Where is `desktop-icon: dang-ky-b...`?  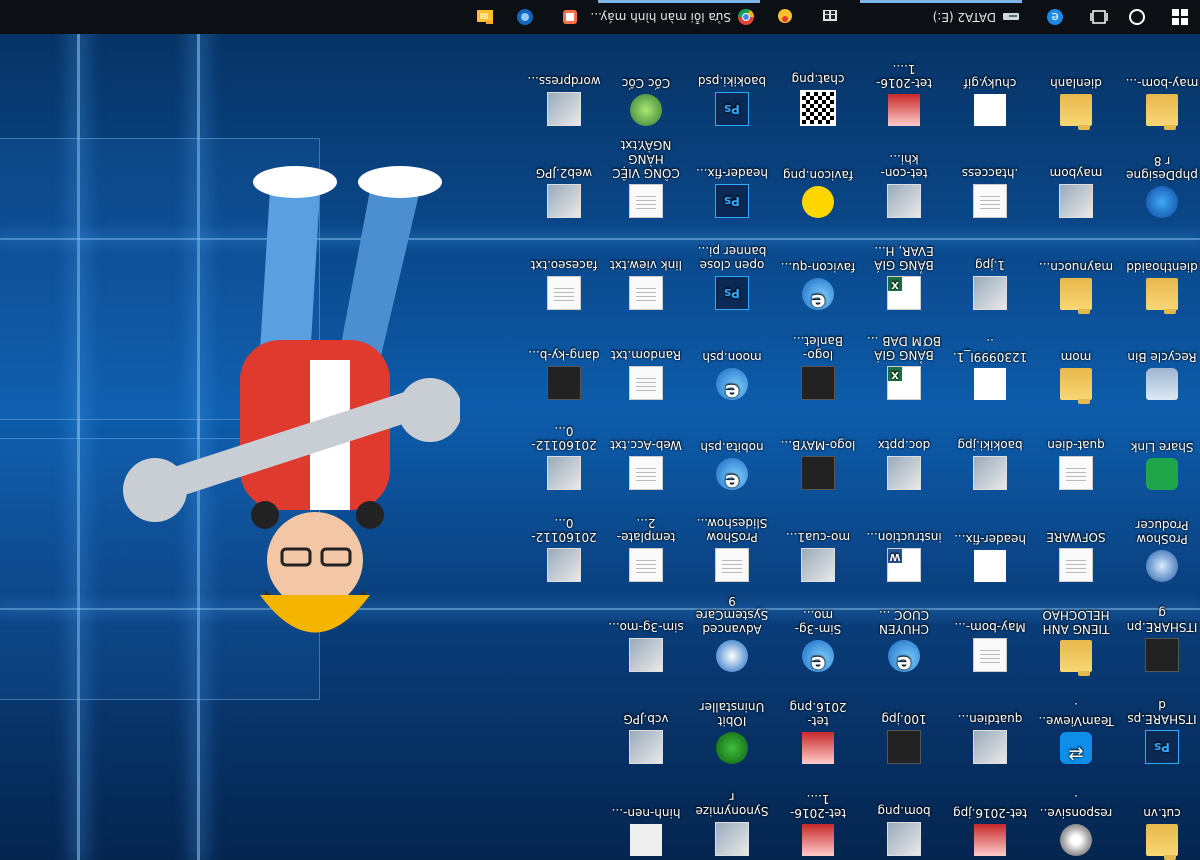
desktop-icon: dang-ky-b... is located at coordinates (564, 374).